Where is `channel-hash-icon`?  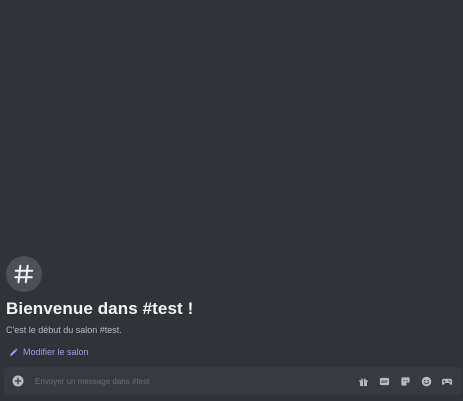 channel-hash-icon is located at coordinates (24, 274).